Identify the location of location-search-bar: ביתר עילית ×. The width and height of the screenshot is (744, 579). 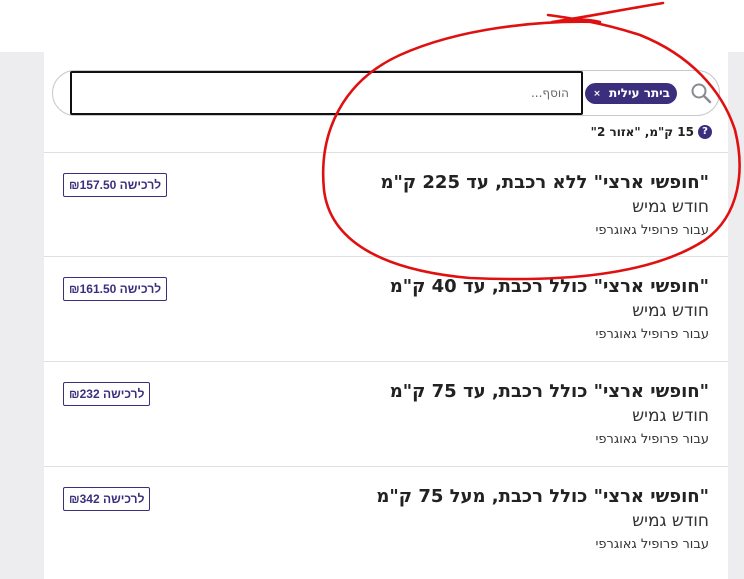
(386, 93).